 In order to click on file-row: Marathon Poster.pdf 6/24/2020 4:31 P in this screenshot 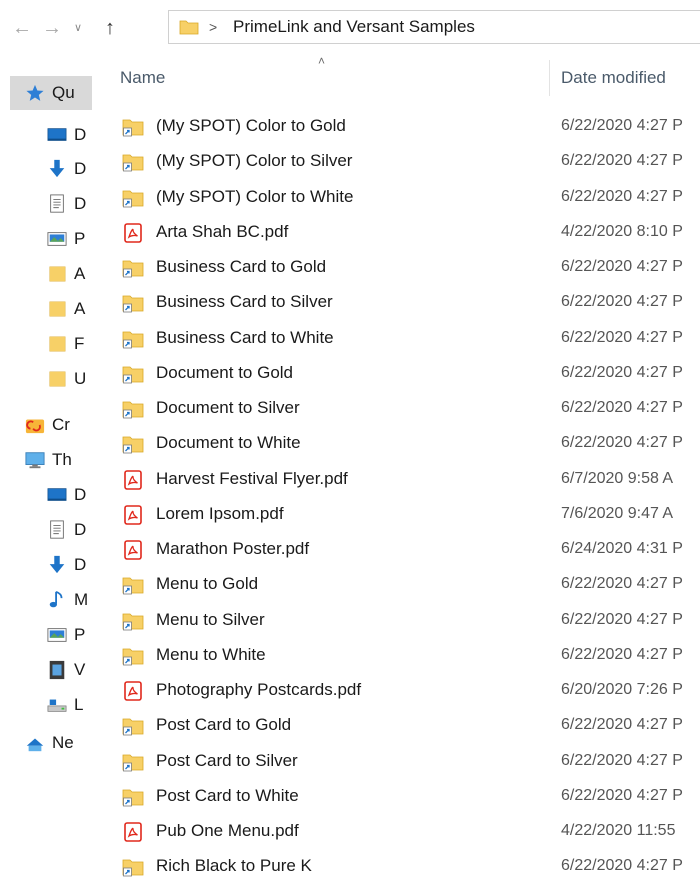, I will do `click(396, 549)`.